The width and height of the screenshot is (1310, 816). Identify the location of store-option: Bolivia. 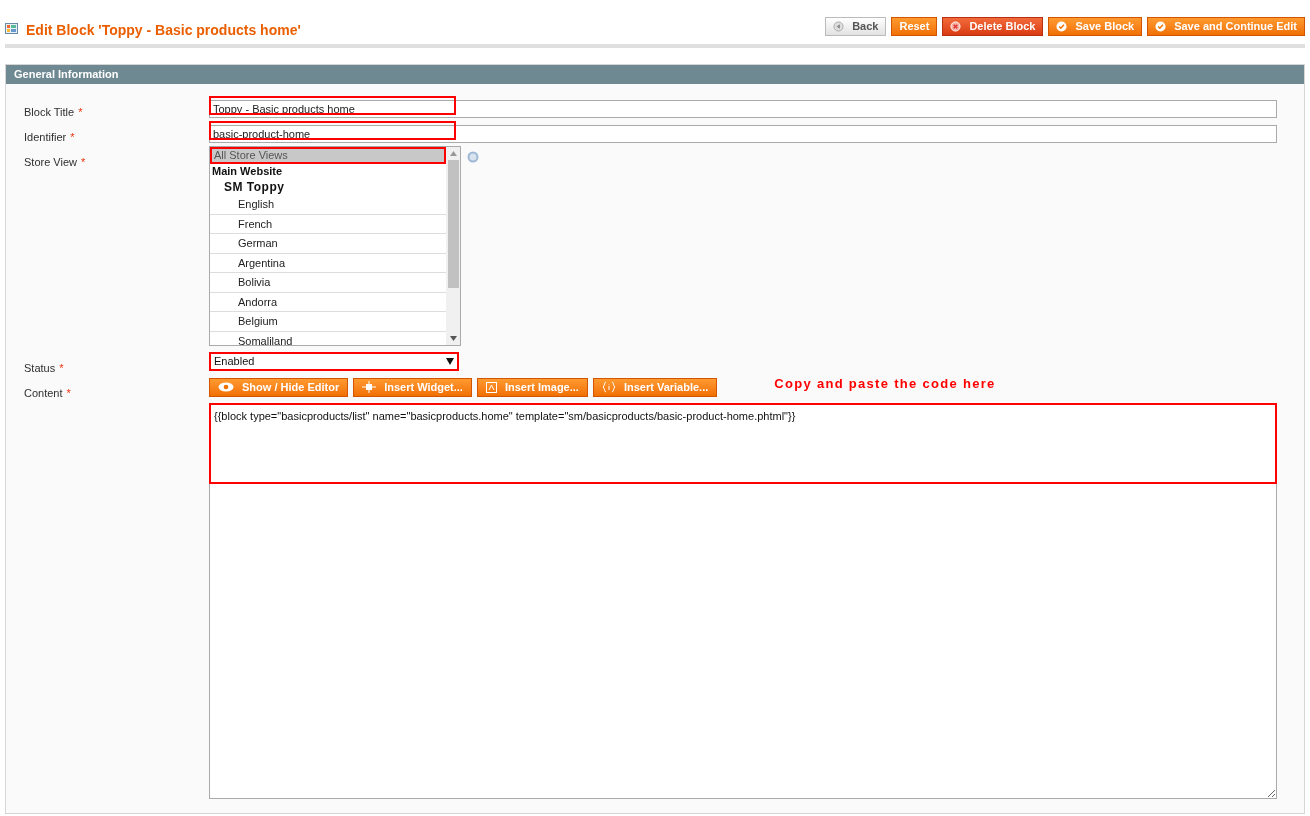
(328, 283).